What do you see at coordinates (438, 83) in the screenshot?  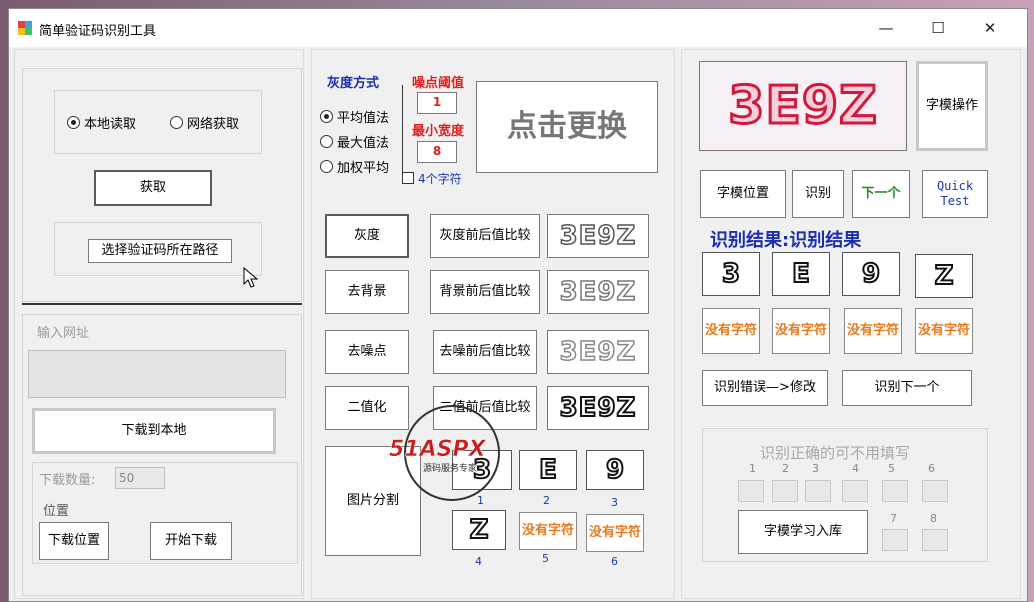 I see `noise-threshold-label: 噪点阈值` at bounding box center [438, 83].